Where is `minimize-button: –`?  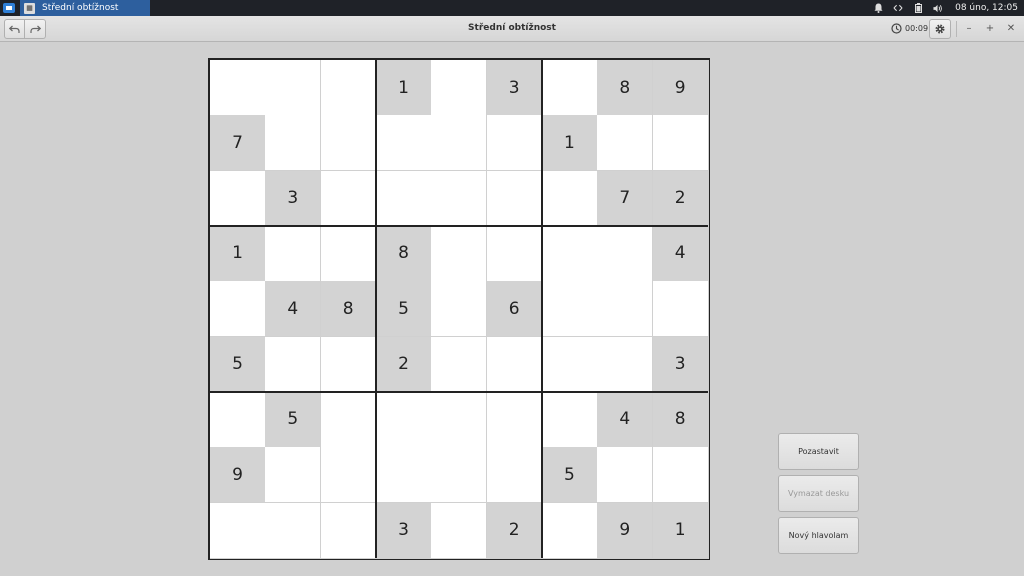 minimize-button: – is located at coordinates (969, 28).